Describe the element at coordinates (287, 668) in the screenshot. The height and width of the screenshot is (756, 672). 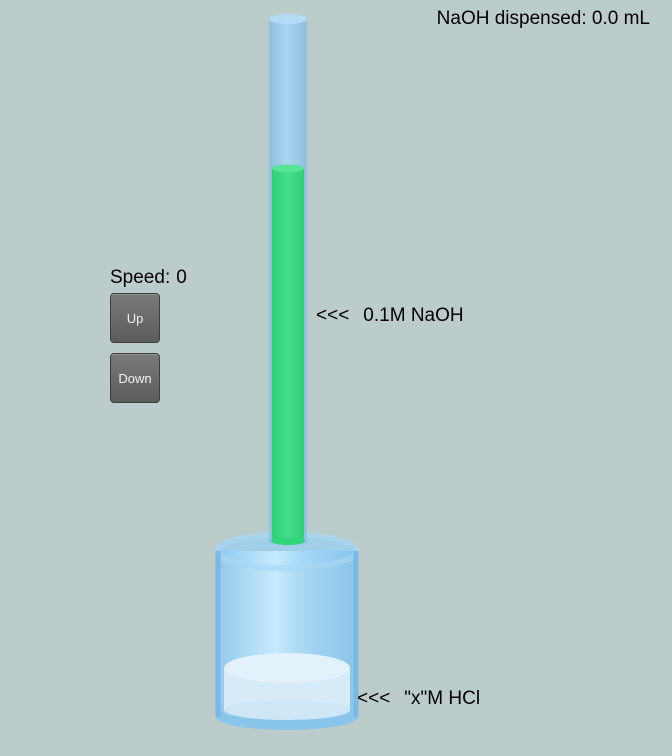
I see `hcl-liquid-surface` at that location.